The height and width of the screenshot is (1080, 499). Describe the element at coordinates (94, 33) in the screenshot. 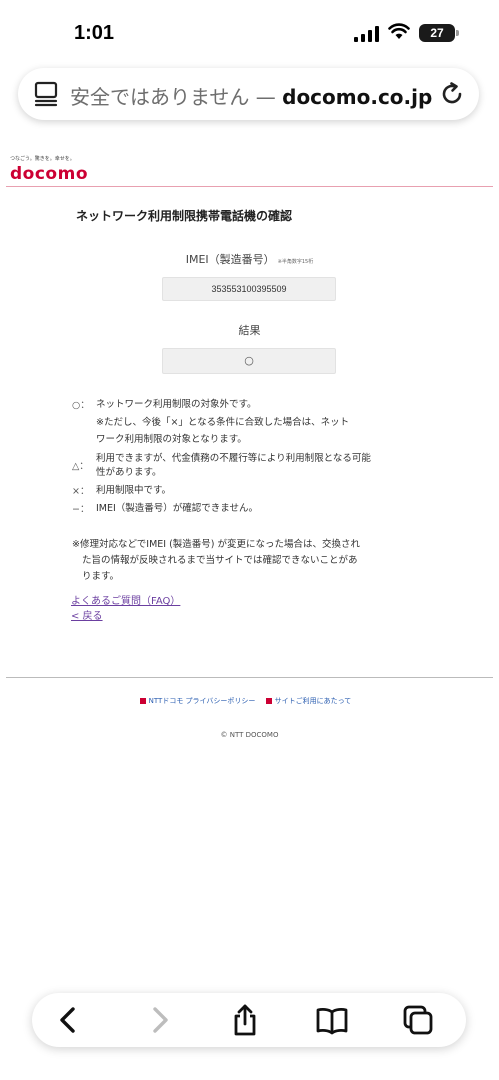

I see `status-time: 1:01` at that location.